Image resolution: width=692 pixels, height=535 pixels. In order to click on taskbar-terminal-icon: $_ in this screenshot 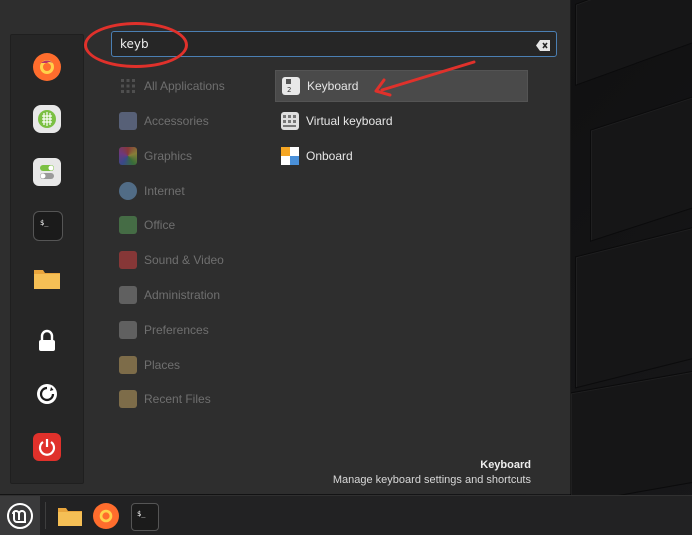, I will do `click(145, 517)`.